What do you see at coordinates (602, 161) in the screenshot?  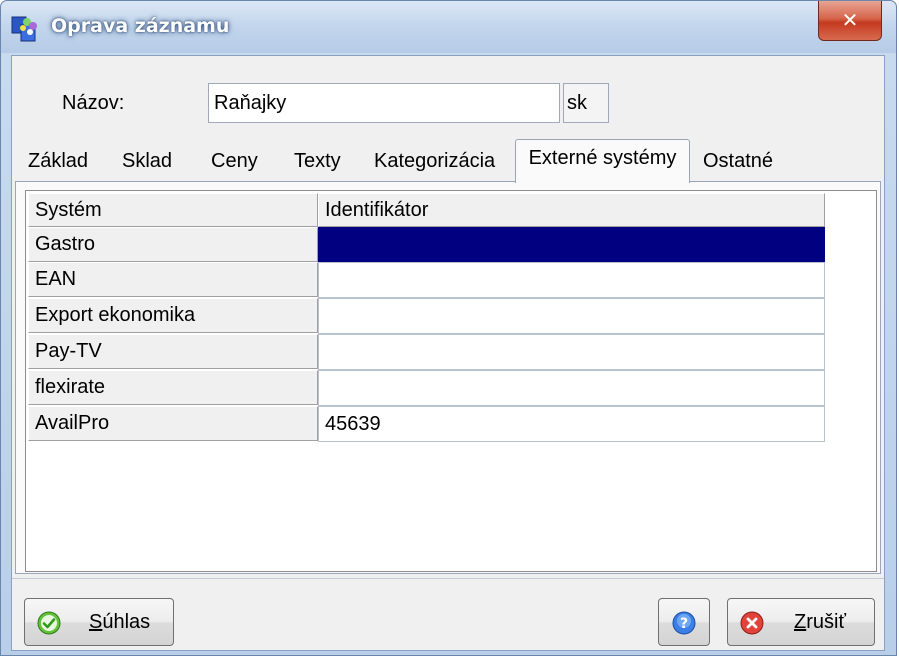 I see `tab-externe-systemy: Externé systémy` at bounding box center [602, 161].